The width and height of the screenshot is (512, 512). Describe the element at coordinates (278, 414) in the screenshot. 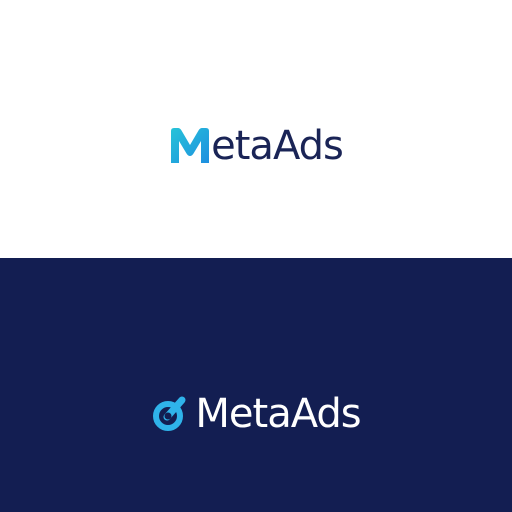

I see `brand-wordmark-dark: MetaAds` at that location.